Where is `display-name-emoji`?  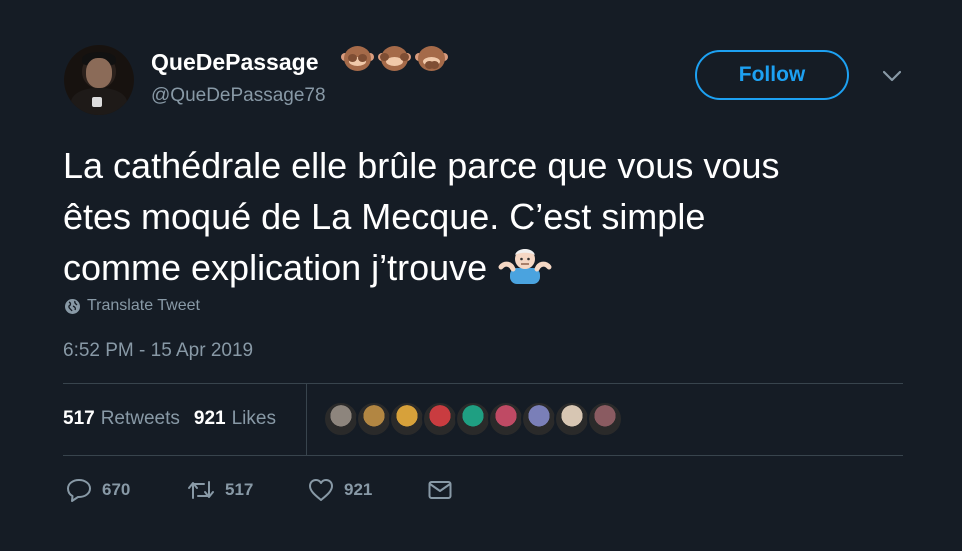 display-name-emoji is located at coordinates (394, 61).